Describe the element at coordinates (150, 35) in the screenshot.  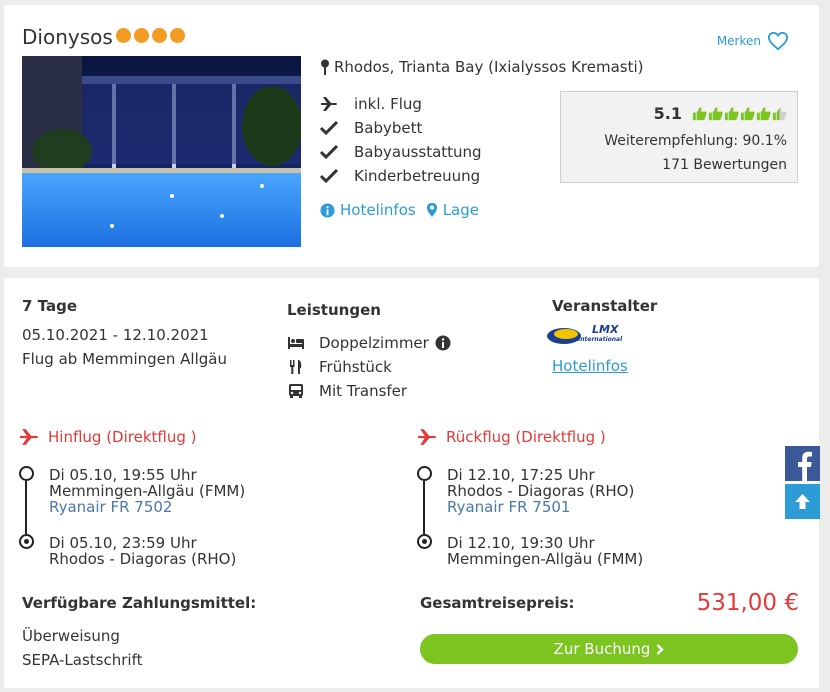
I see `hotel-stars` at that location.